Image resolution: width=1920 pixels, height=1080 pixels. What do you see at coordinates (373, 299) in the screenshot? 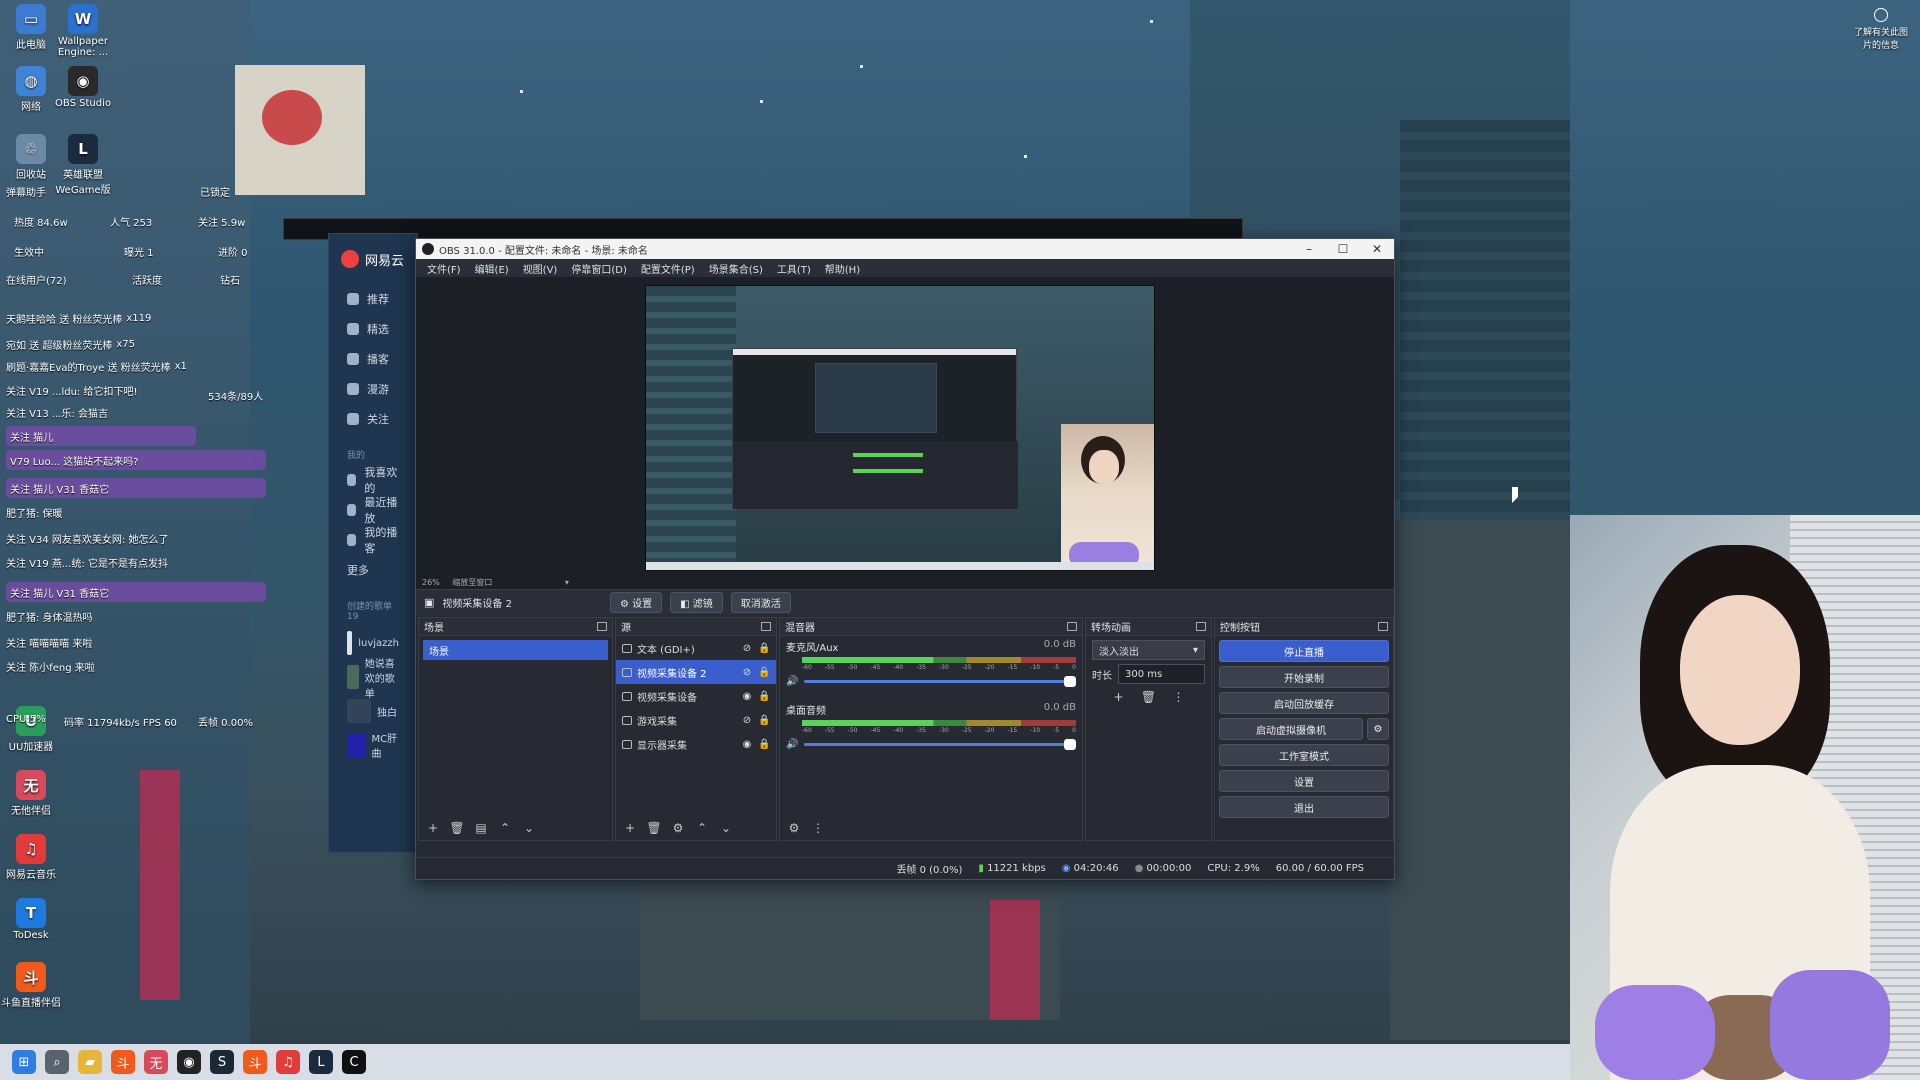
I see `netease-nav-recommend: 推荐` at bounding box center [373, 299].